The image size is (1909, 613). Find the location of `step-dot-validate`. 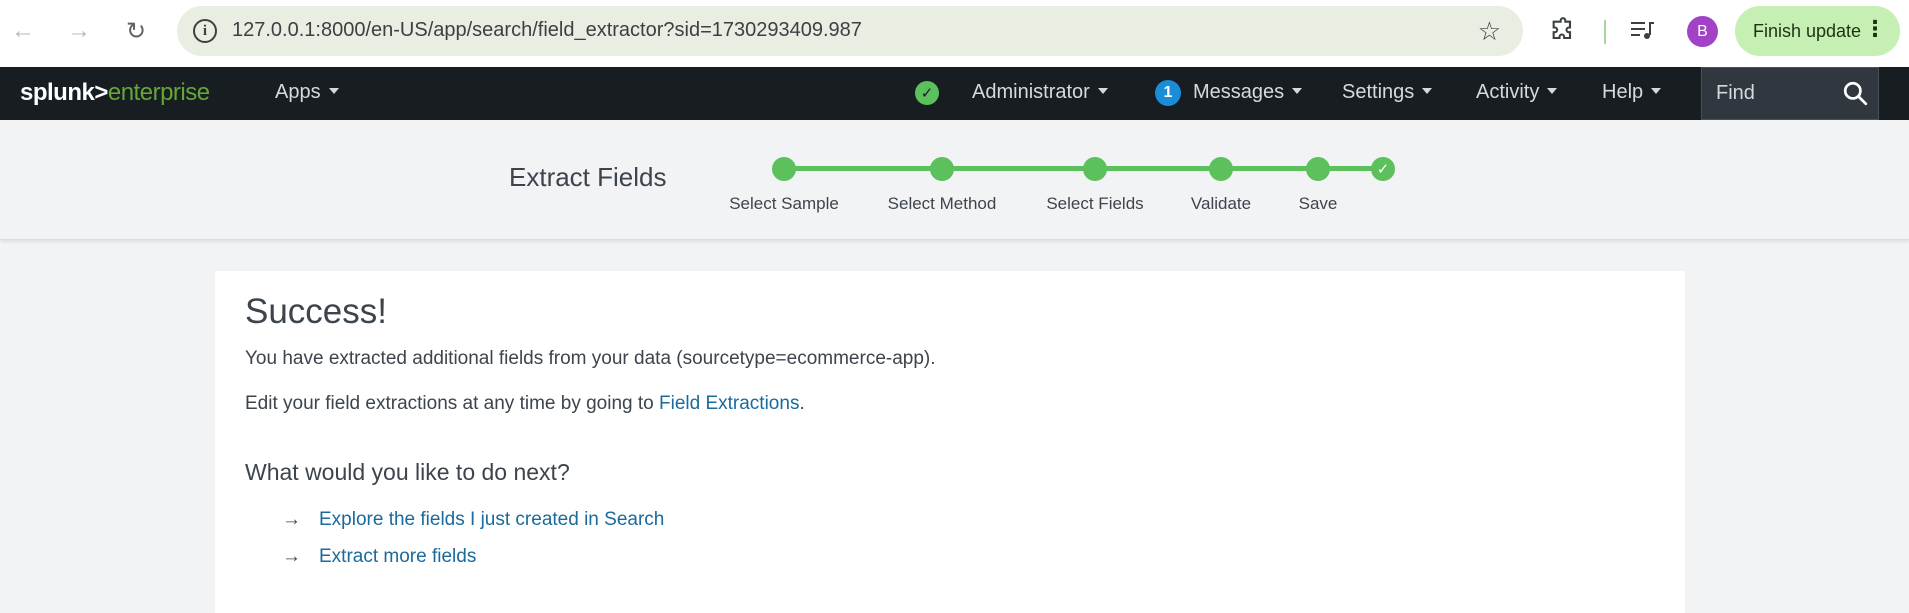

step-dot-validate is located at coordinates (1221, 169).